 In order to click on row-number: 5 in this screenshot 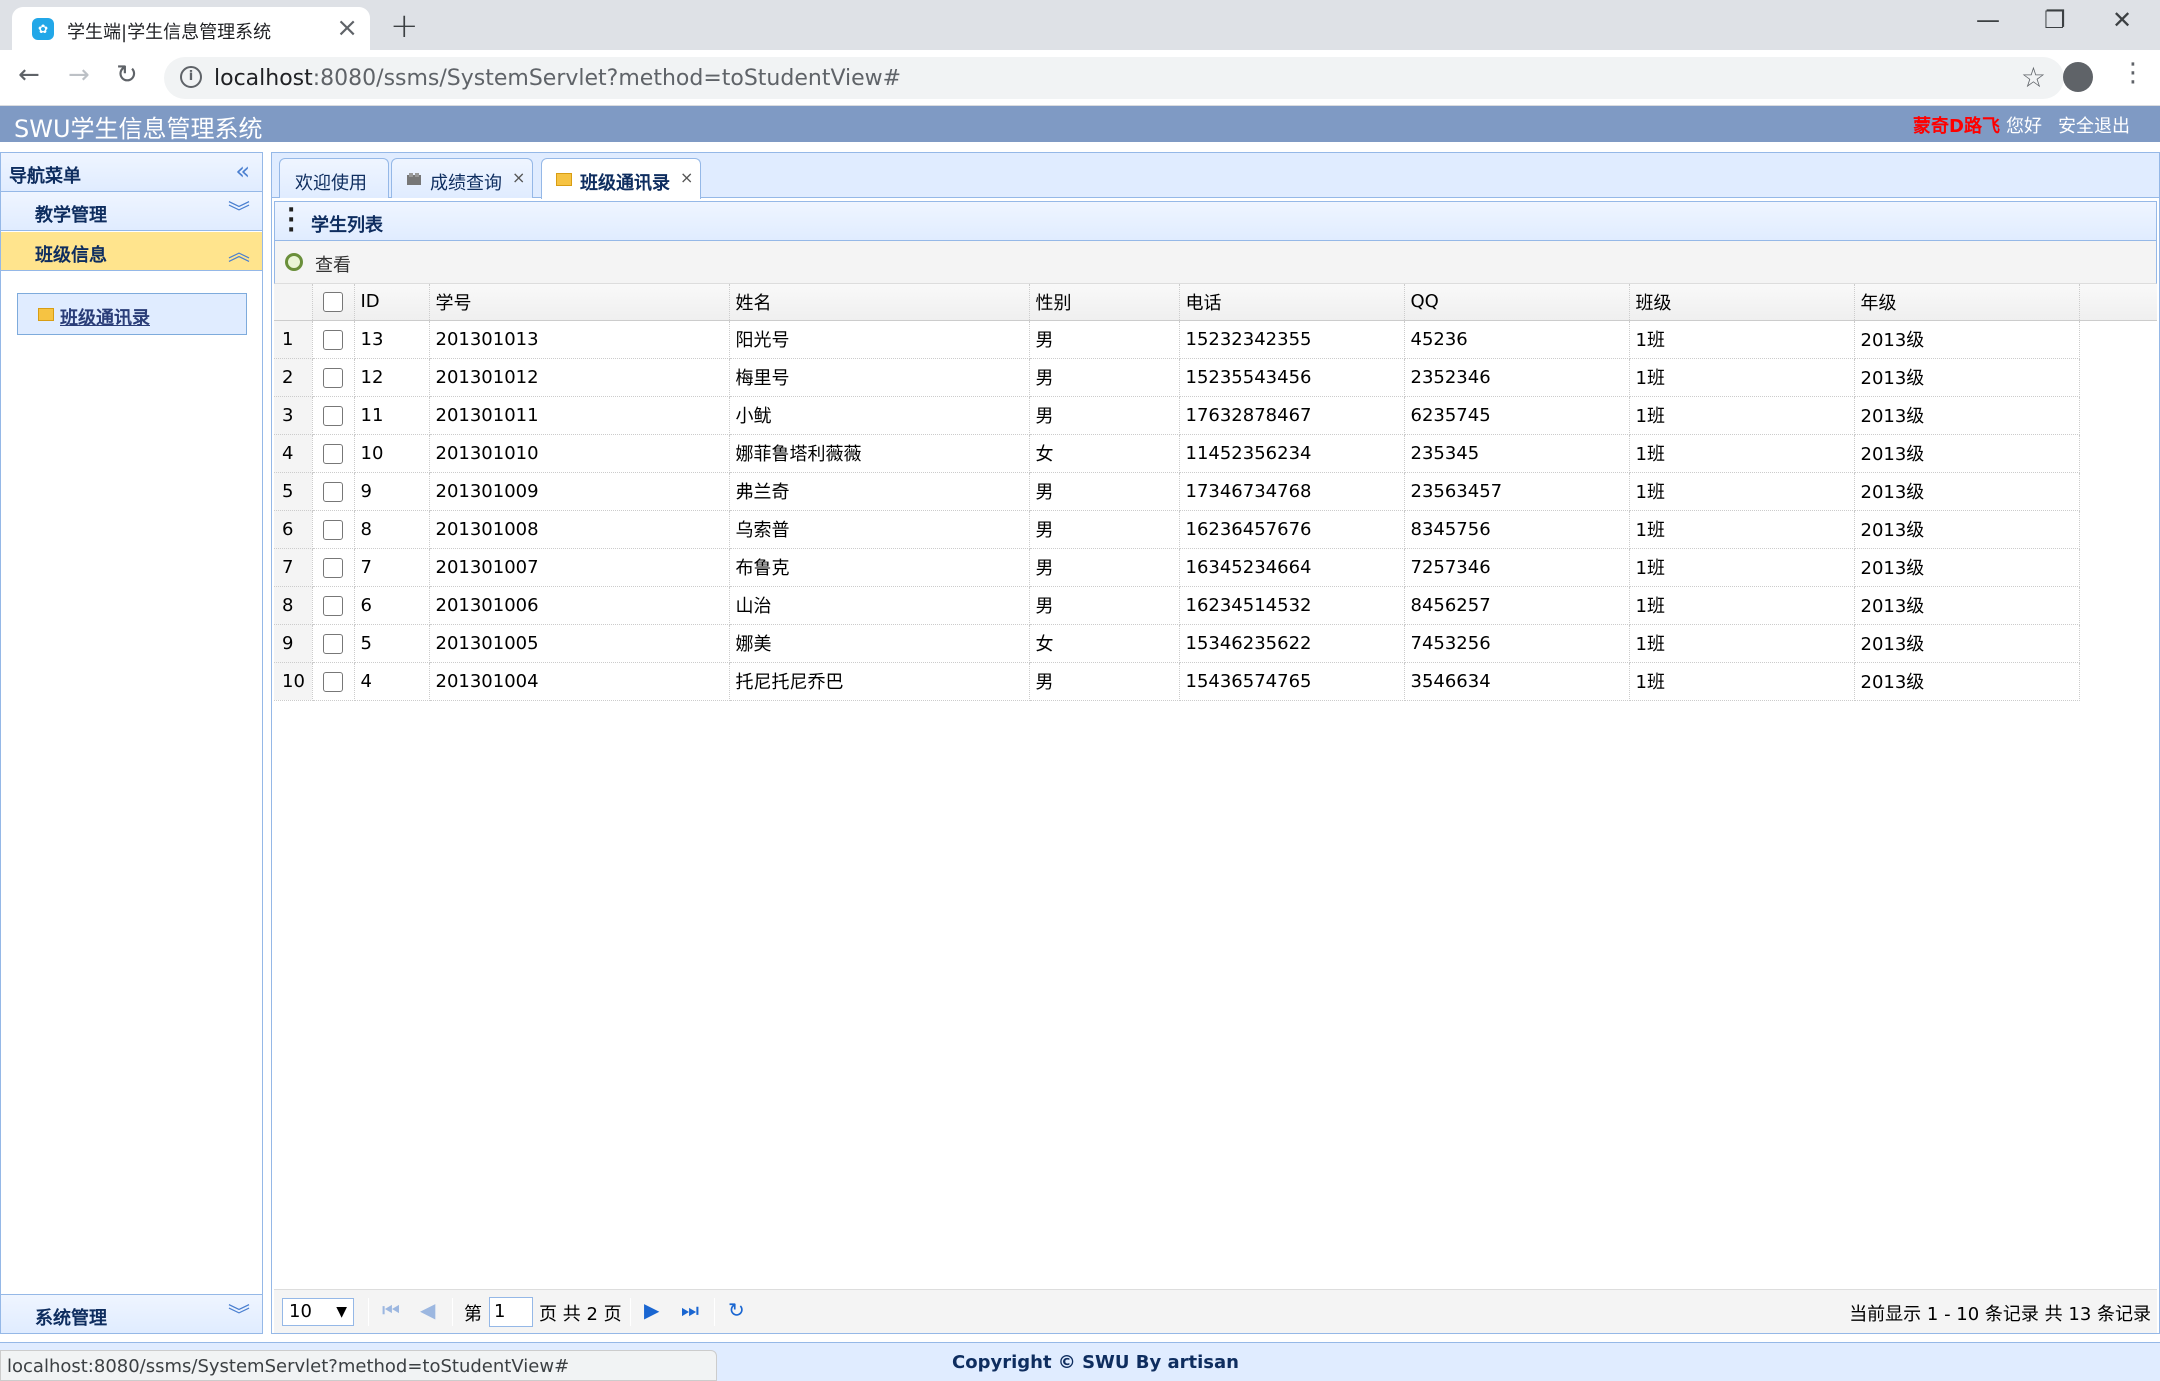, I will do `click(293, 491)`.